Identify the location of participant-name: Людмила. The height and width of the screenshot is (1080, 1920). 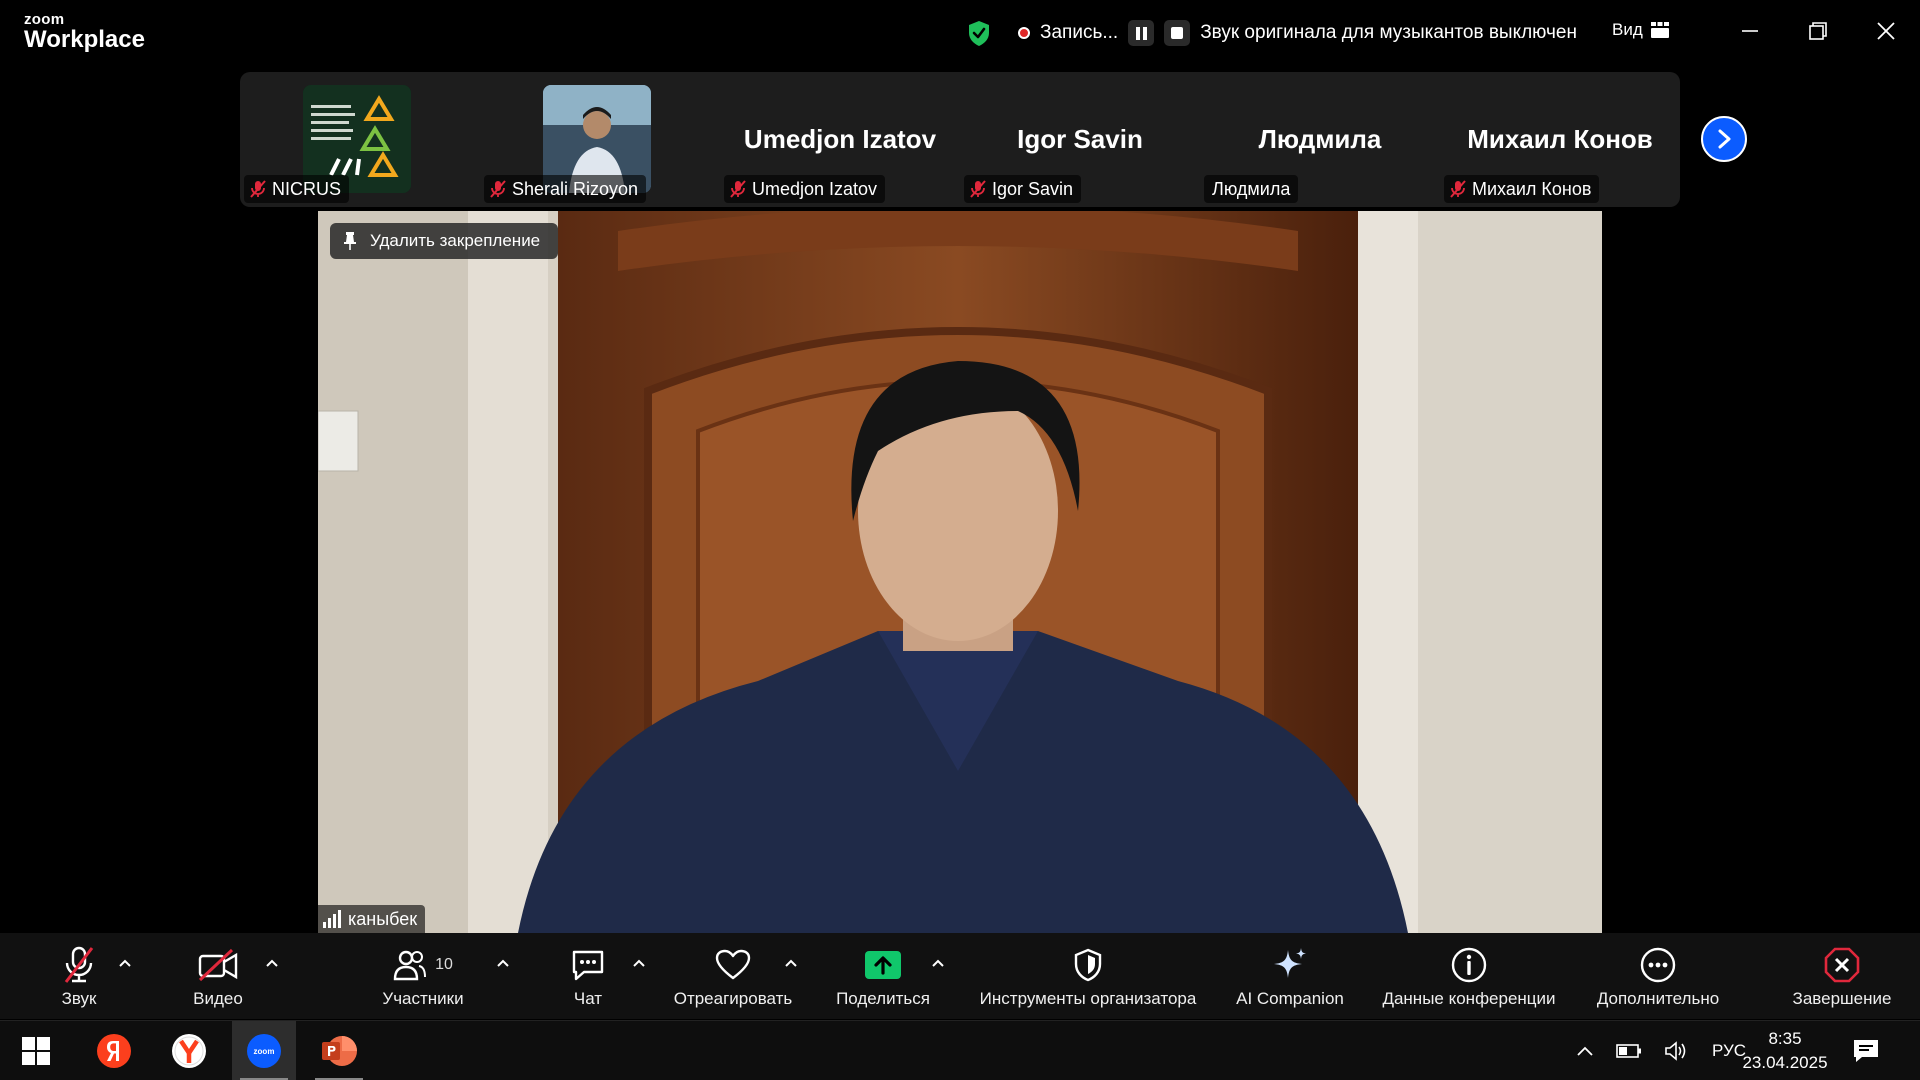
(1251, 188).